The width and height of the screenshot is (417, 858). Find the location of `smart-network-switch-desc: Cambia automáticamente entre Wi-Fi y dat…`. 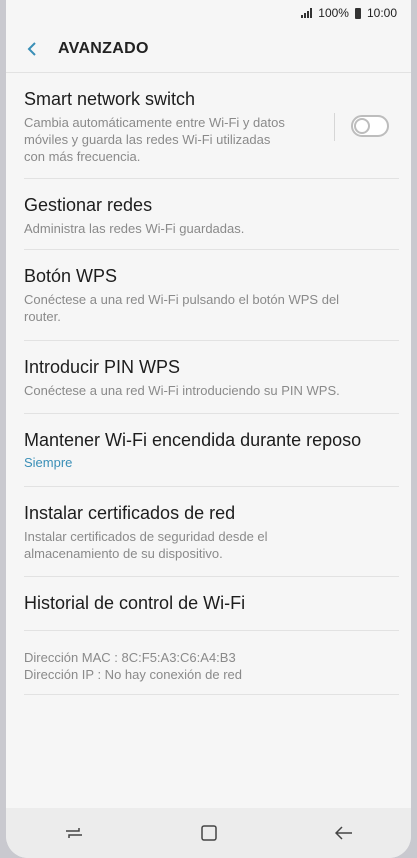

smart-network-switch-desc: Cambia automáticamente entre Wi-Fi y dat… is located at coordinates (211, 139).